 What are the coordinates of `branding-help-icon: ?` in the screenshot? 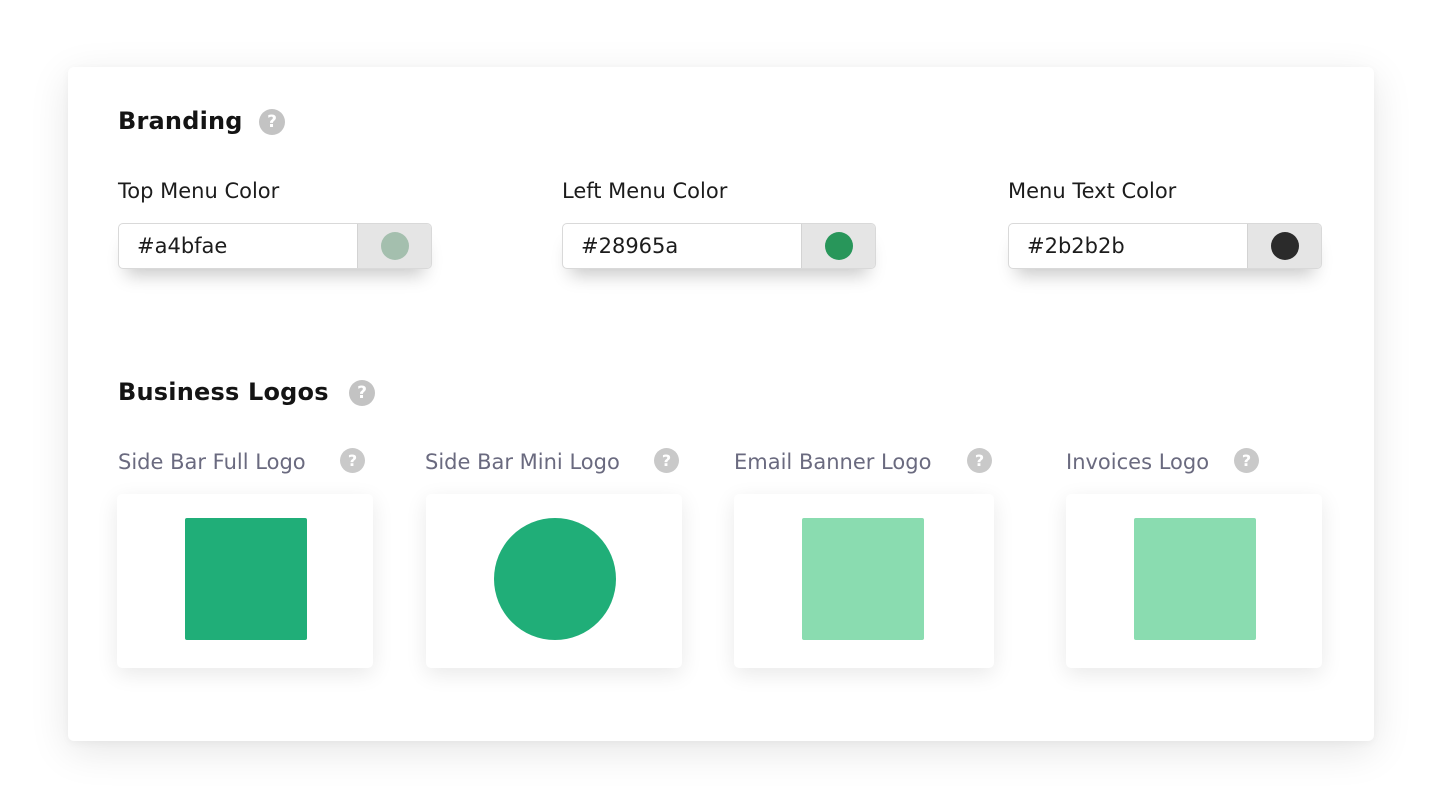 It's located at (272, 122).